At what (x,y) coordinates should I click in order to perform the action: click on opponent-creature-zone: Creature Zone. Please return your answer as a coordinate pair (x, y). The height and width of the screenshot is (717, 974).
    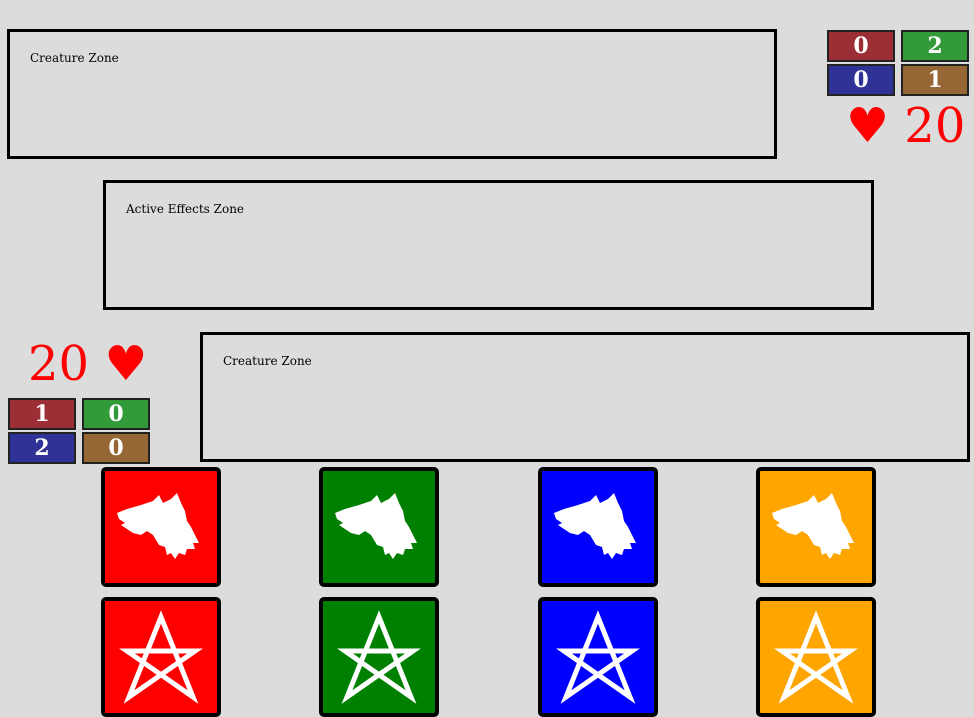
    Looking at the image, I should click on (392, 94).